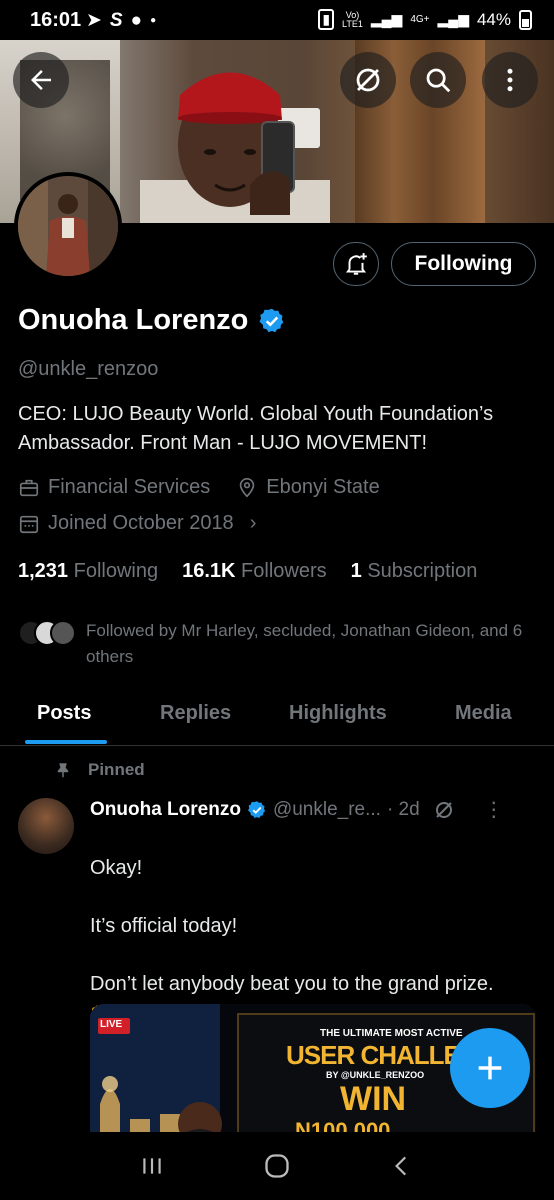 This screenshot has height=1200, width=554. I want to click on status-bar: 16:01 ➤ S ● ● ▮ Vo) LTE1 ▂▄▆ 4G+ ▂▄▆ 44%, so click(277, 20).